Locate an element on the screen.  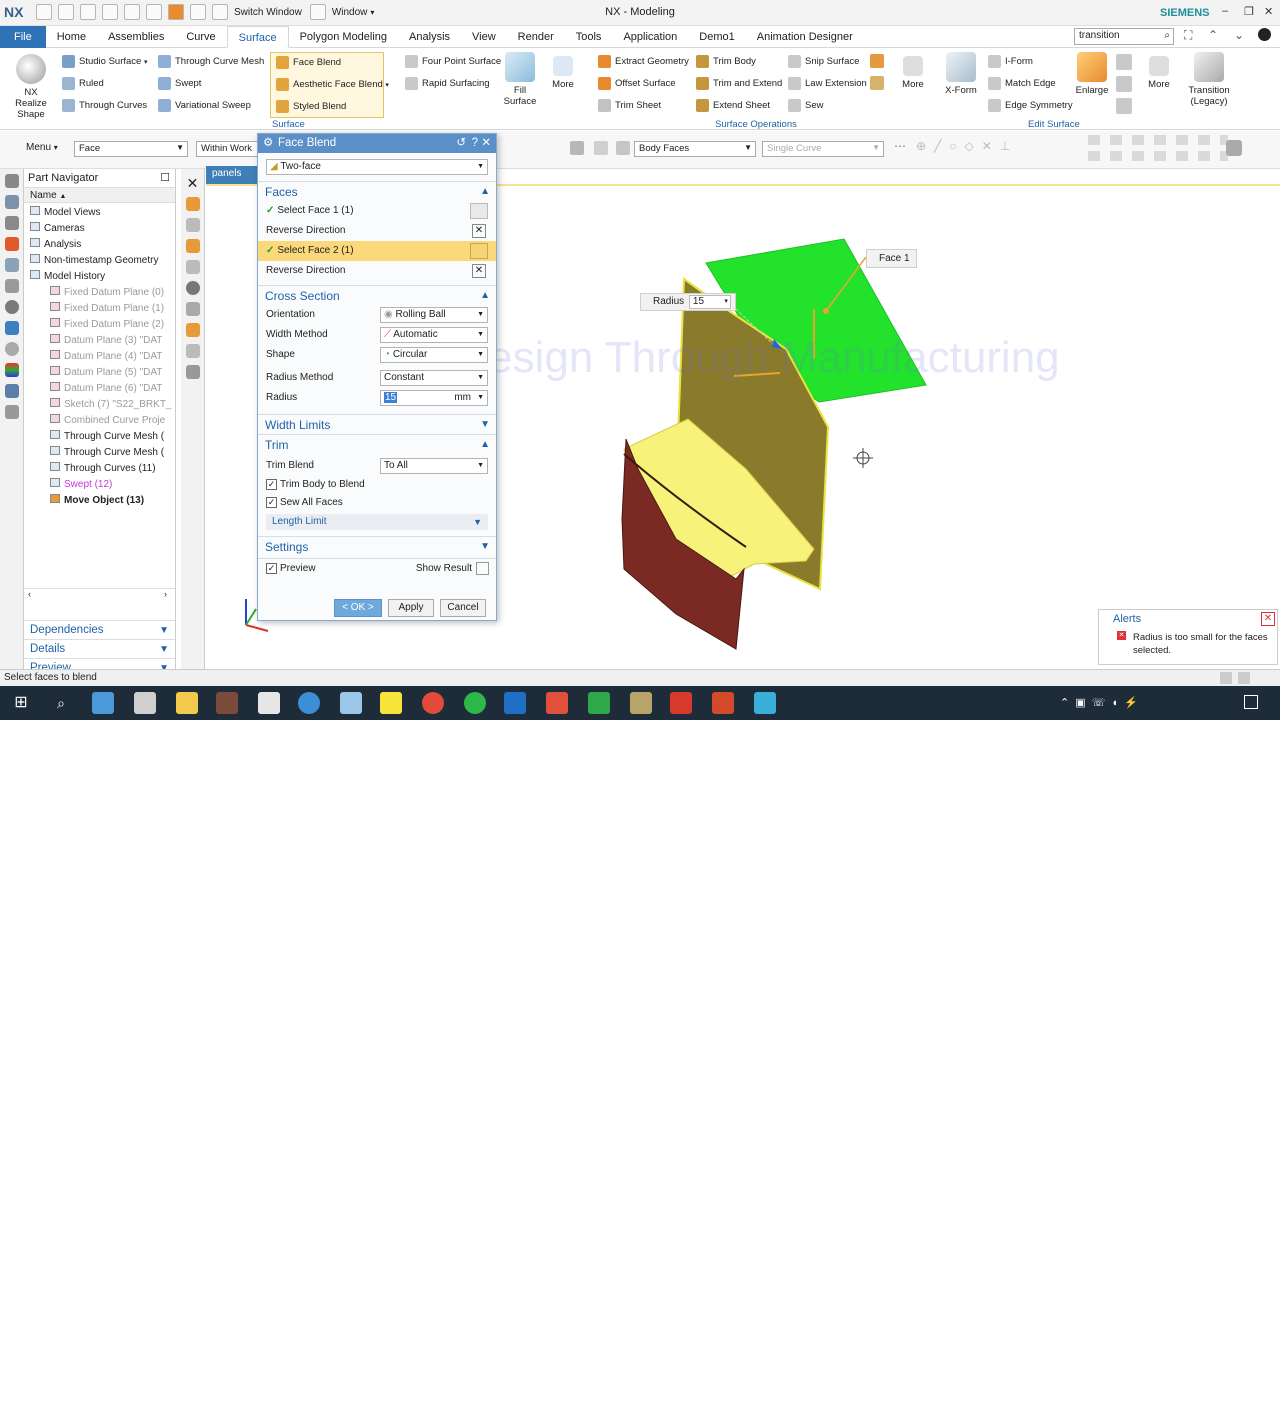
sew-button: Sew is located at coordinates (805, 105).